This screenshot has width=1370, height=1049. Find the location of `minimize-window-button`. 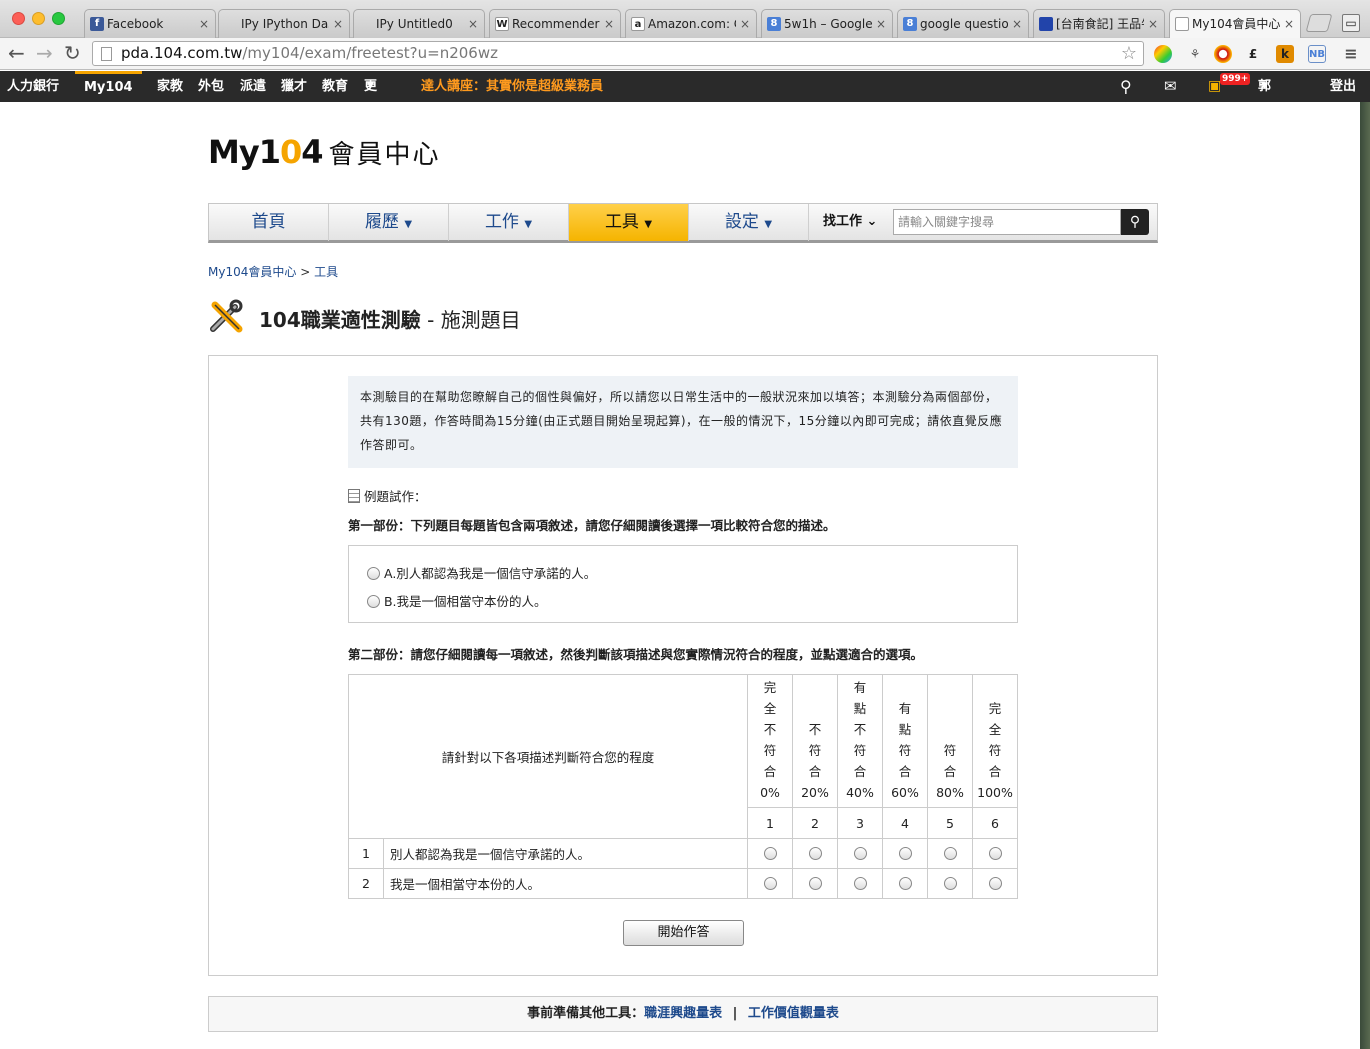

minimize-window-button is located at coordinates (38, 18).